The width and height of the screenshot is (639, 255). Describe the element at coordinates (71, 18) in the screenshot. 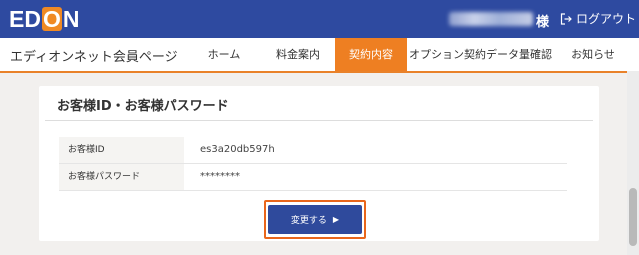

I see `logo-text-post: N` at that location.